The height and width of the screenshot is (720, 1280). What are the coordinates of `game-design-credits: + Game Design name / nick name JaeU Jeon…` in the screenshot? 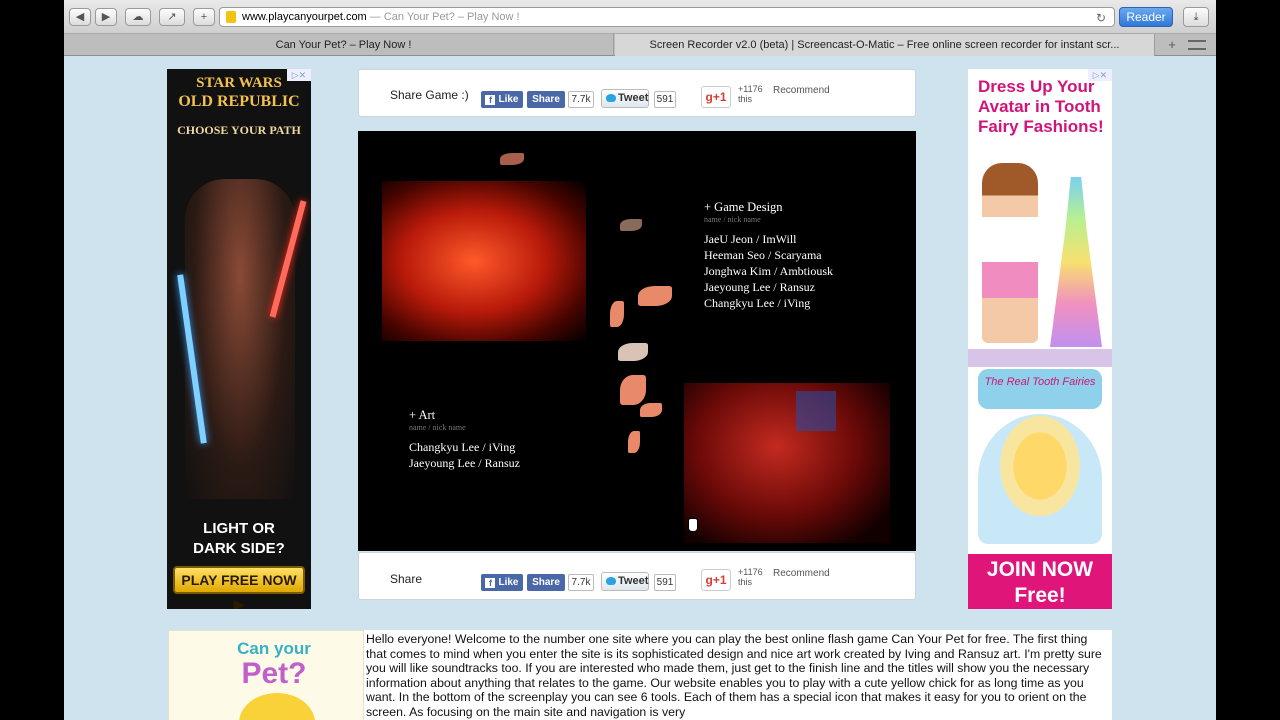 It's located at (768, 255).